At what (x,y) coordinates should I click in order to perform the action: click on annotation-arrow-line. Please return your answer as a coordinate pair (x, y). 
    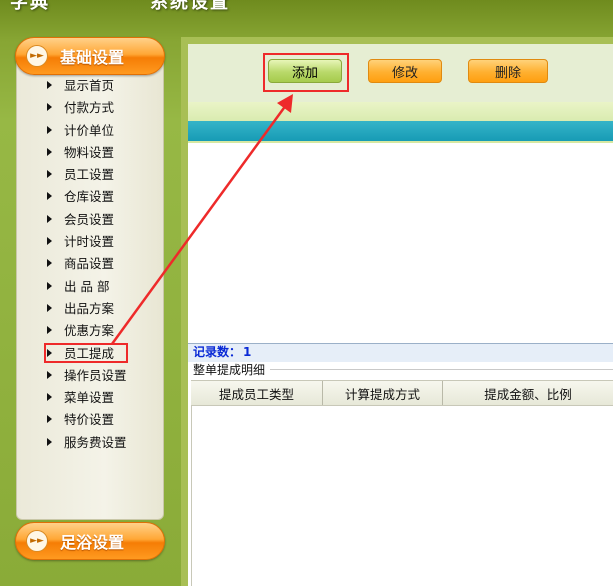
    Looking at the image, I should click on (200, 222).